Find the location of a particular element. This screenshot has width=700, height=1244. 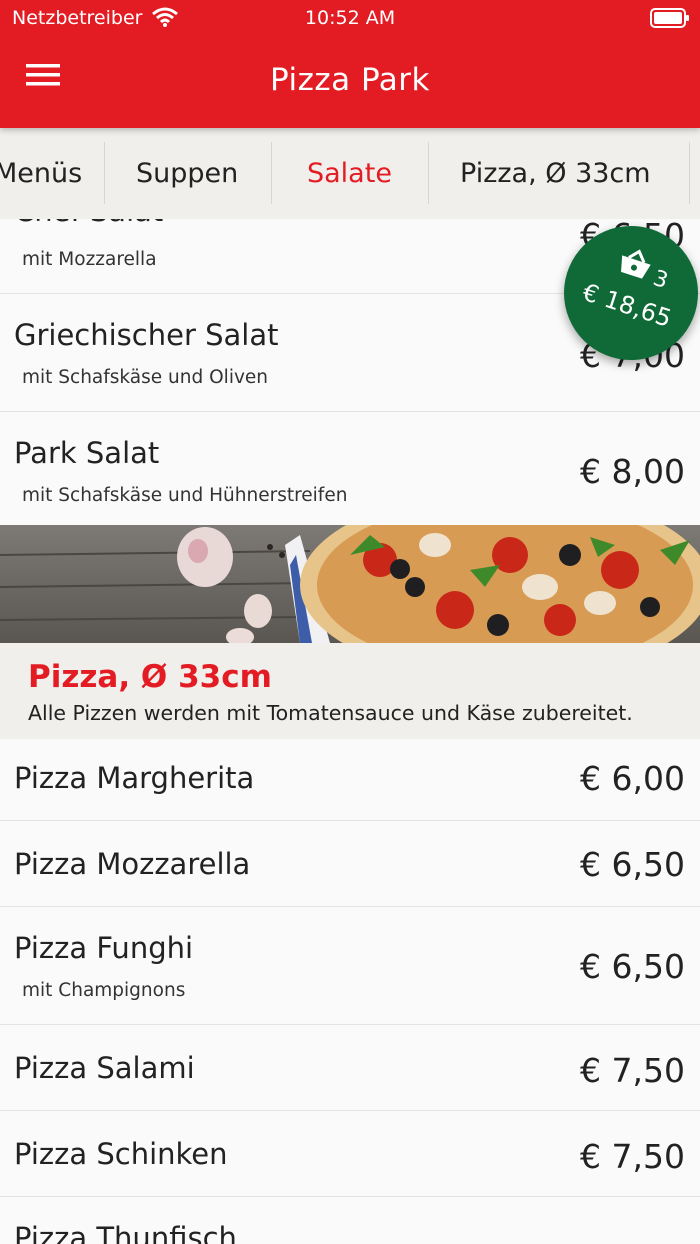

item-description: mit Mozzarella is located at coordinates (89, 259).